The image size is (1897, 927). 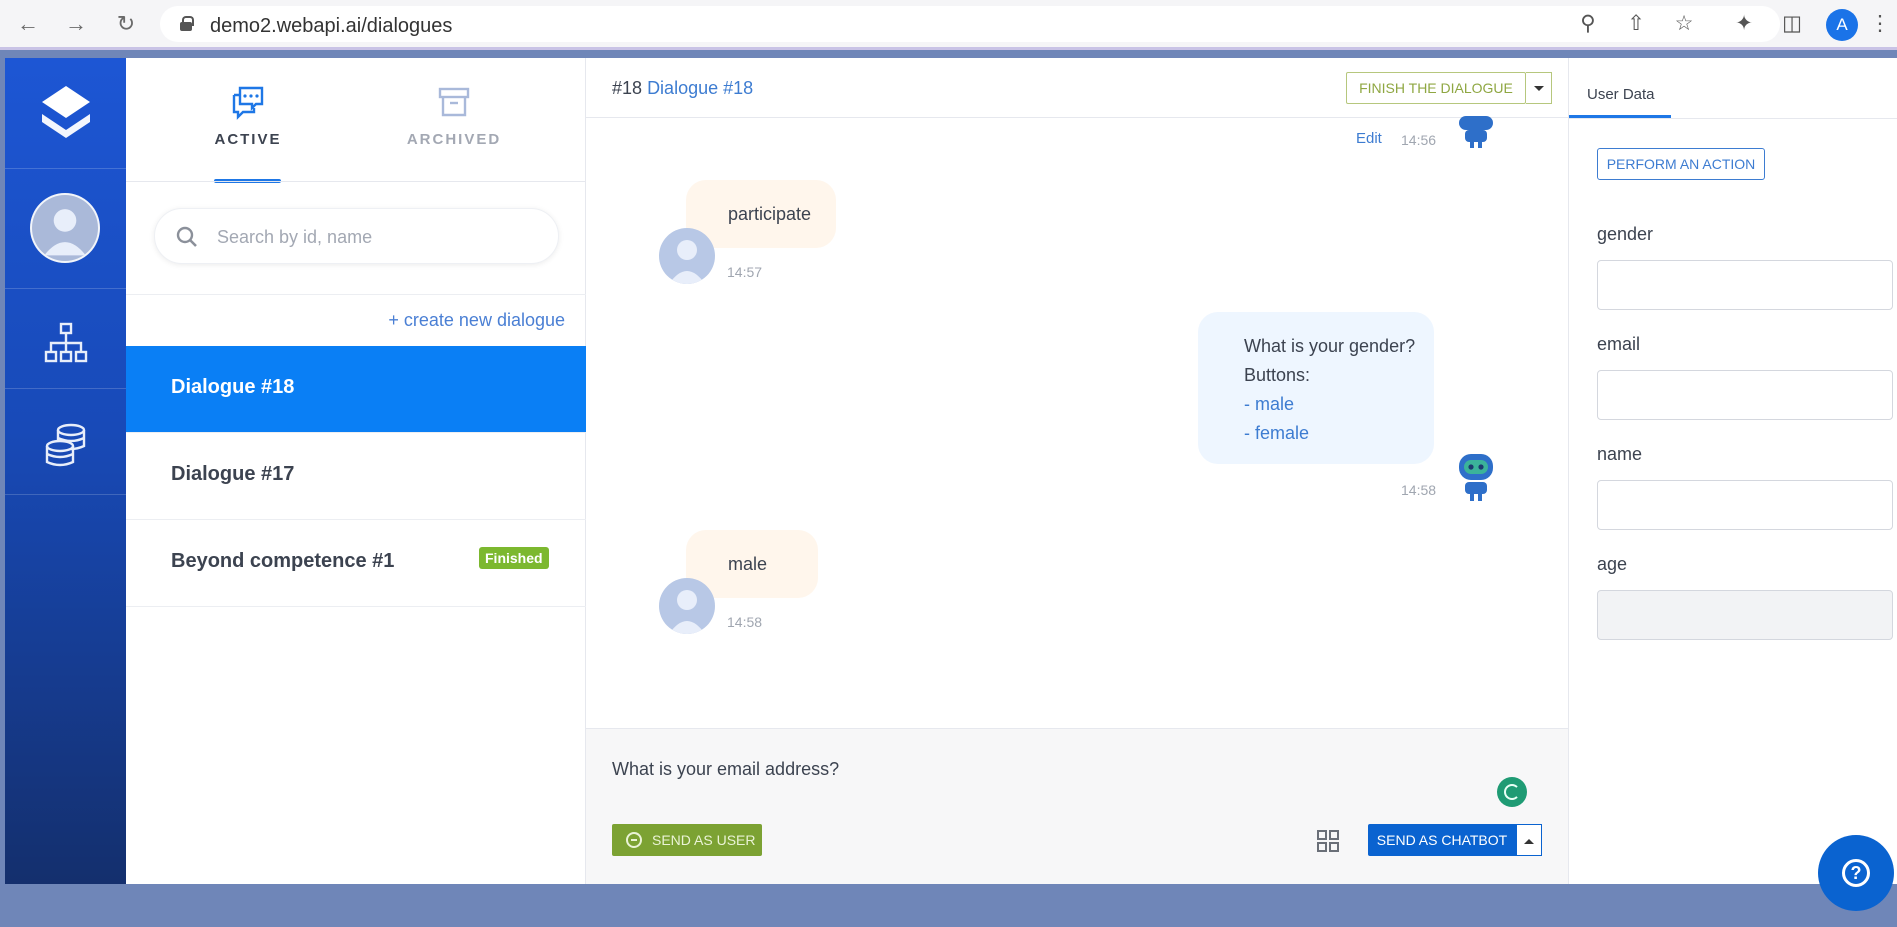 I want to click on forward-arrow-icon: →, so click(x=76, y=24).